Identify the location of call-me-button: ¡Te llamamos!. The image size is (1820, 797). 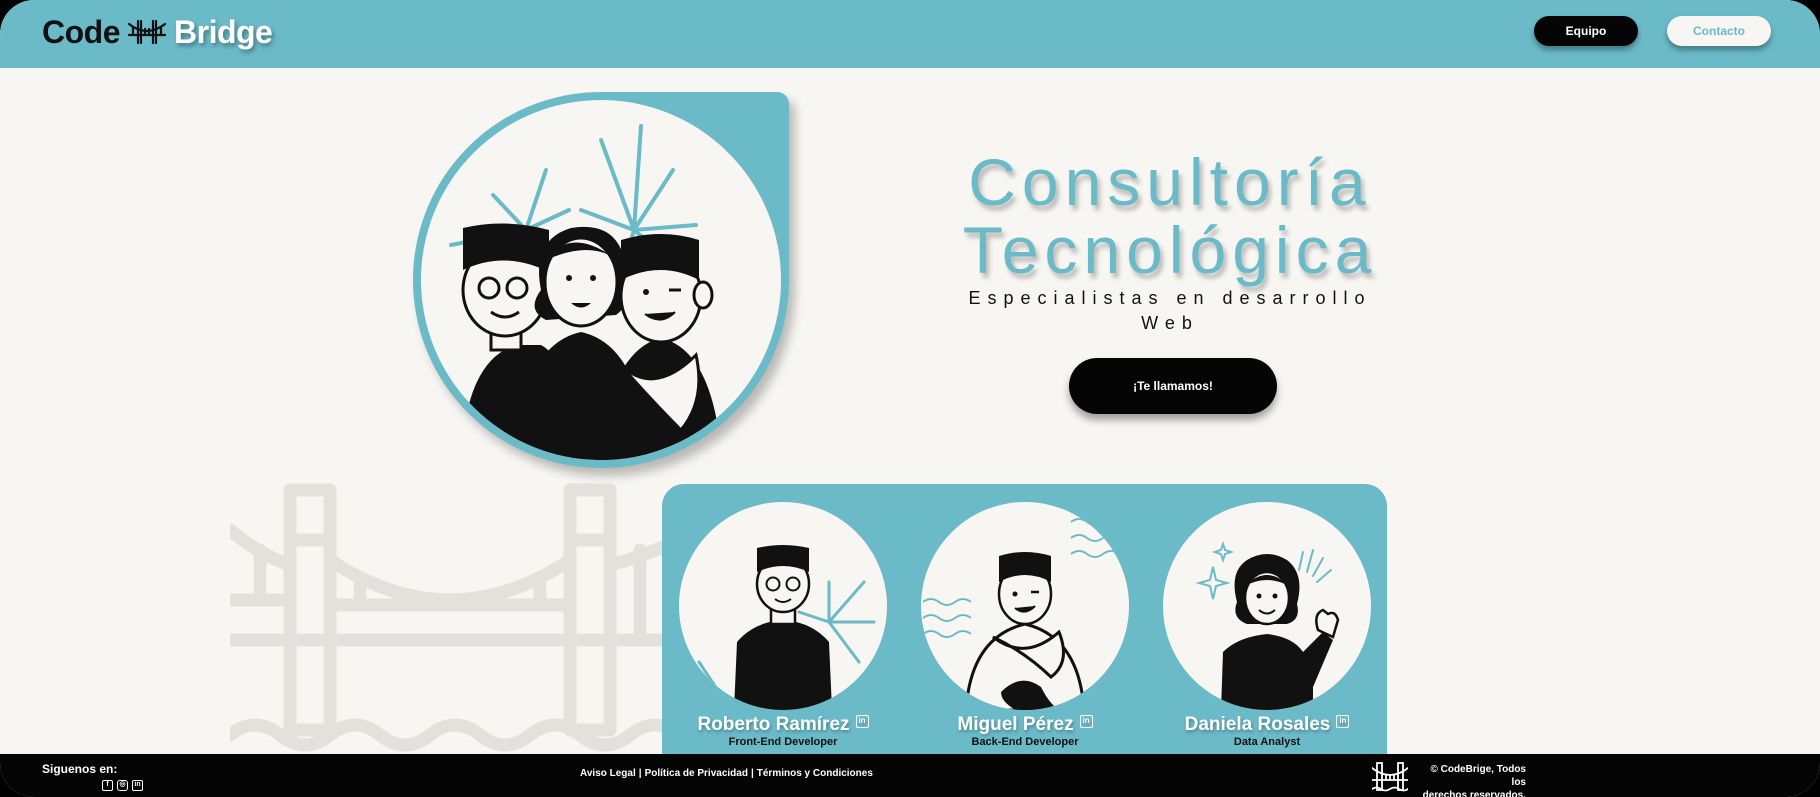
(1173, 386).